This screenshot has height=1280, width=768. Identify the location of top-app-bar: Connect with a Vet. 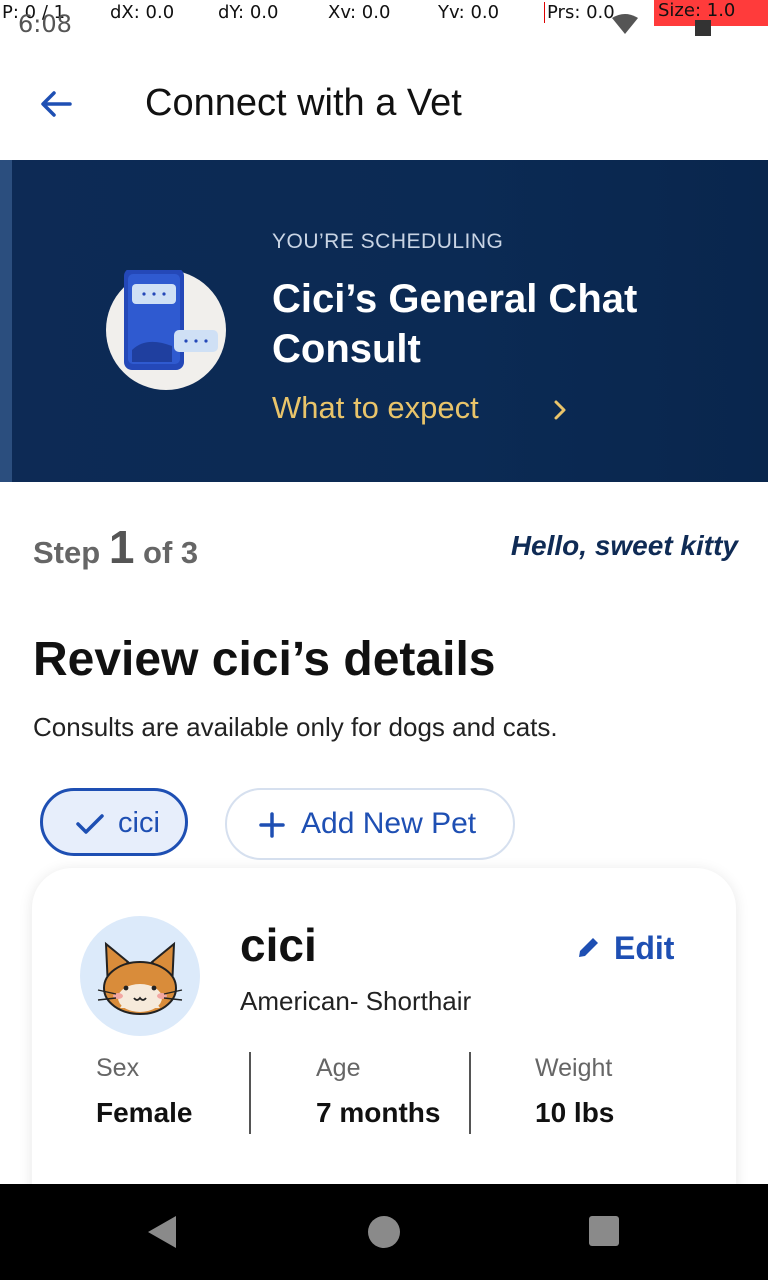
(384, 108).